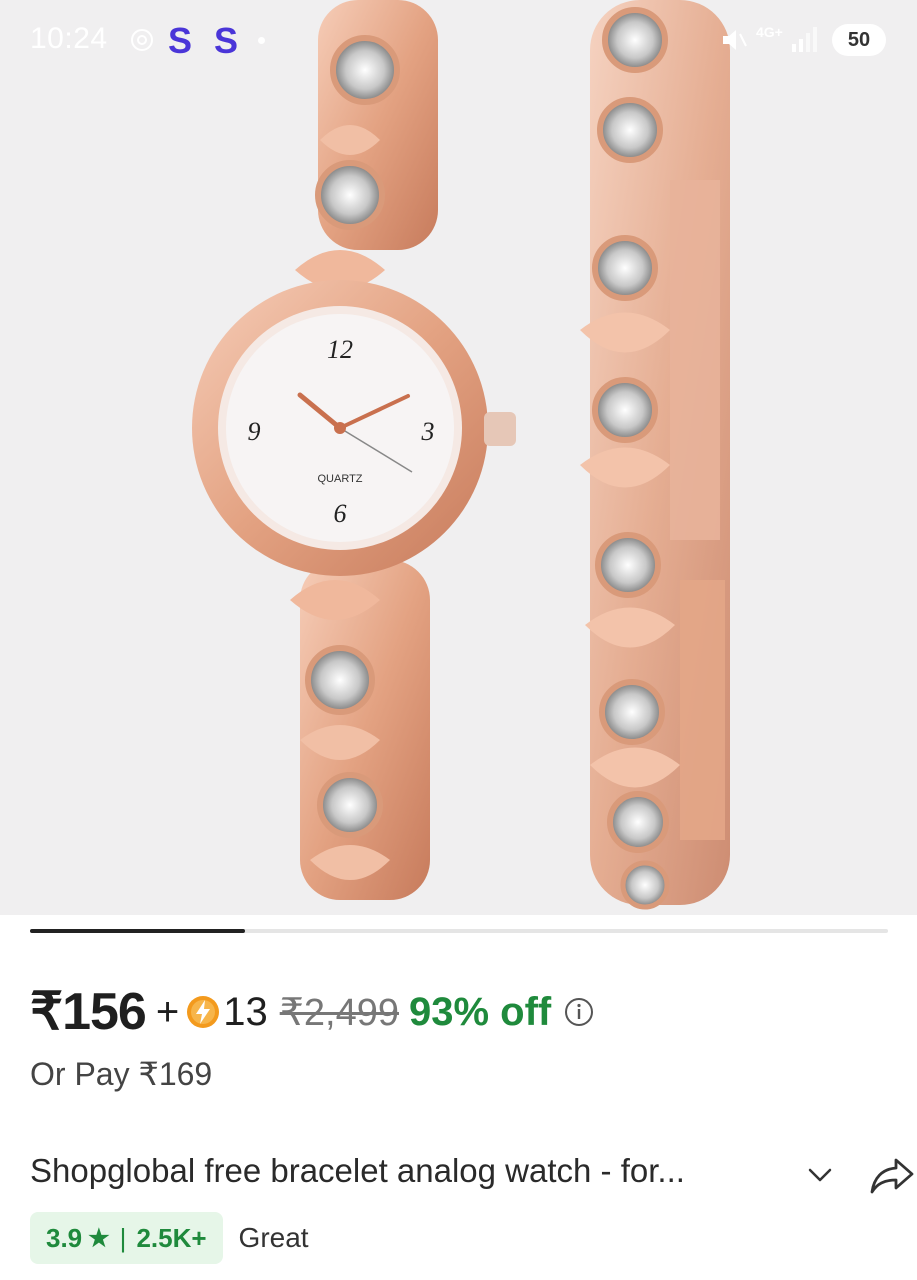 The image size is (917, 1280). I want to click on star-icon: ★, so click(99, 1238).